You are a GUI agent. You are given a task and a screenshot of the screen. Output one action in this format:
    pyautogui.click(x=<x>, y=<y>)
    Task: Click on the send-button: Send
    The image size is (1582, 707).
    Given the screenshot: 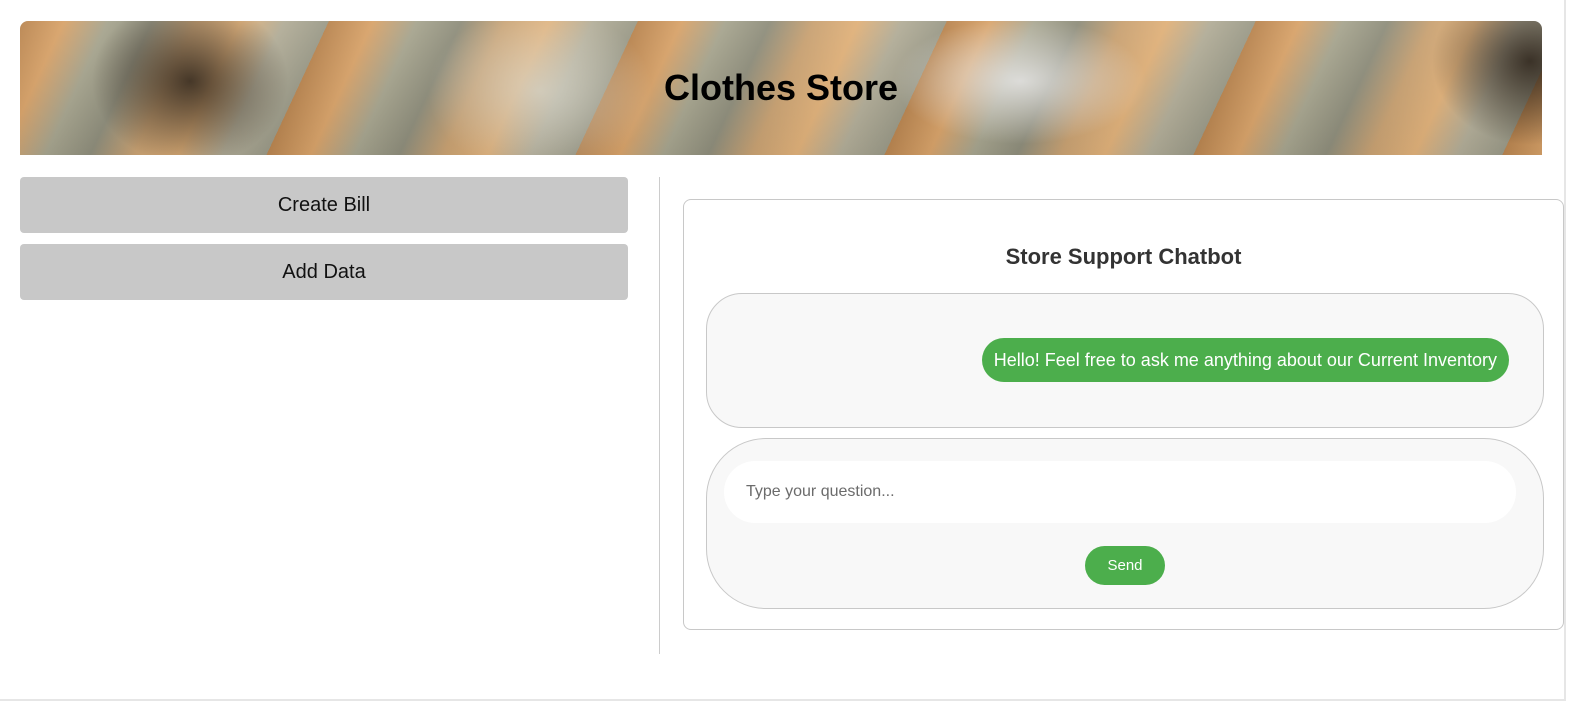 What is the action you would take?
    pyautogui.click(x=1125, y=565)
    